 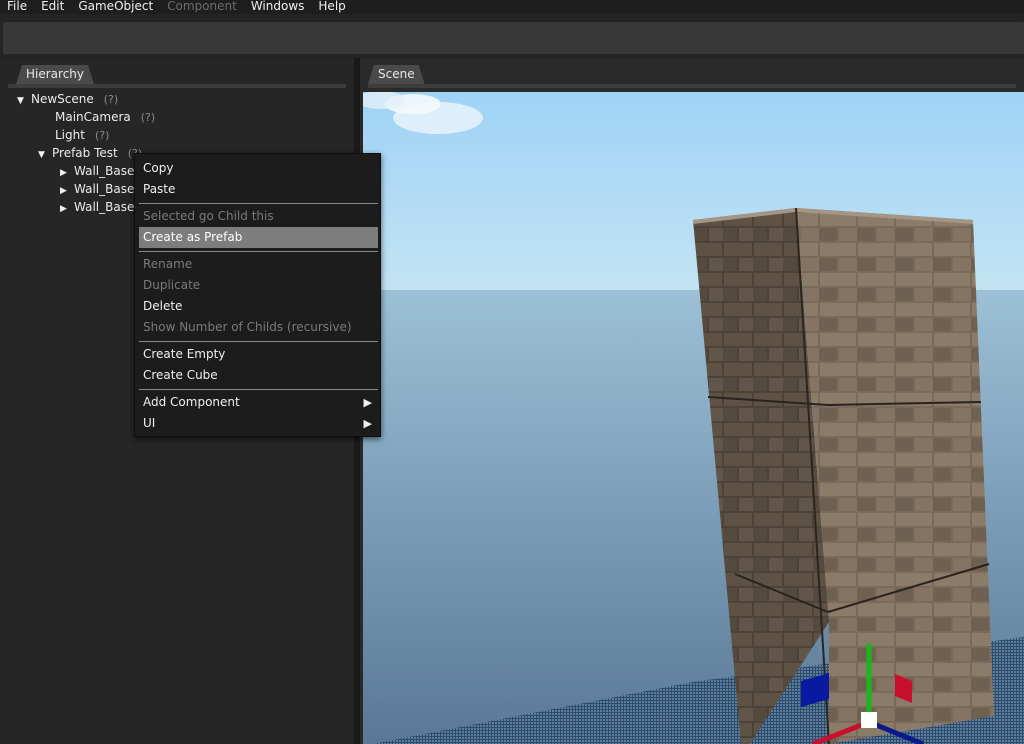 I want to click on tab-hierarchy: Hierarchy, so click(x=55, y=74).